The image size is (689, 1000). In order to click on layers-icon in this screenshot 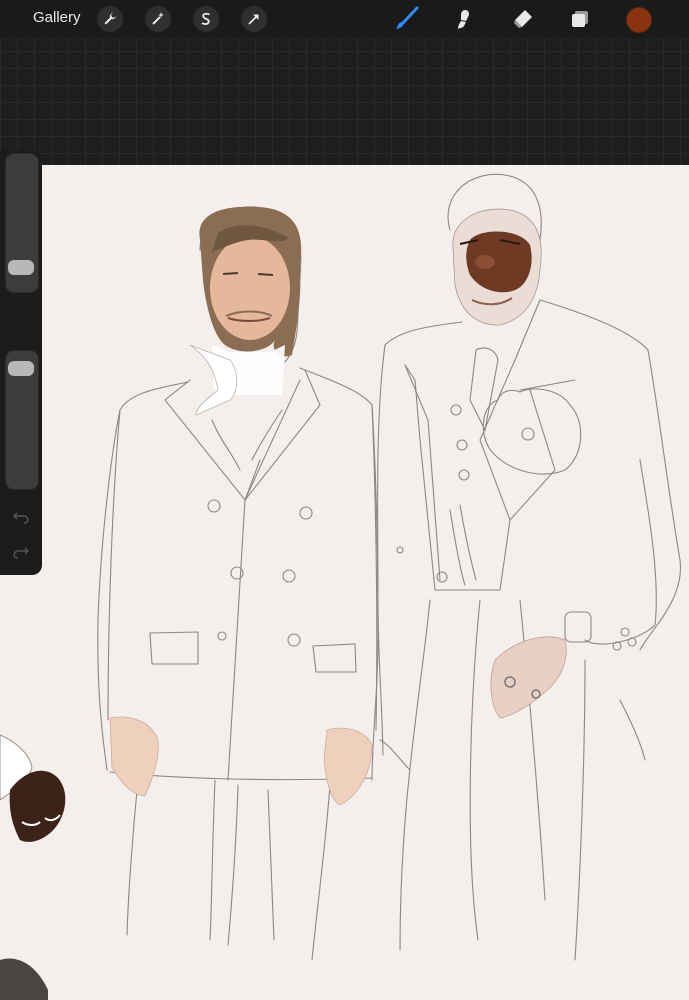, I will do `click(580, 19)`.